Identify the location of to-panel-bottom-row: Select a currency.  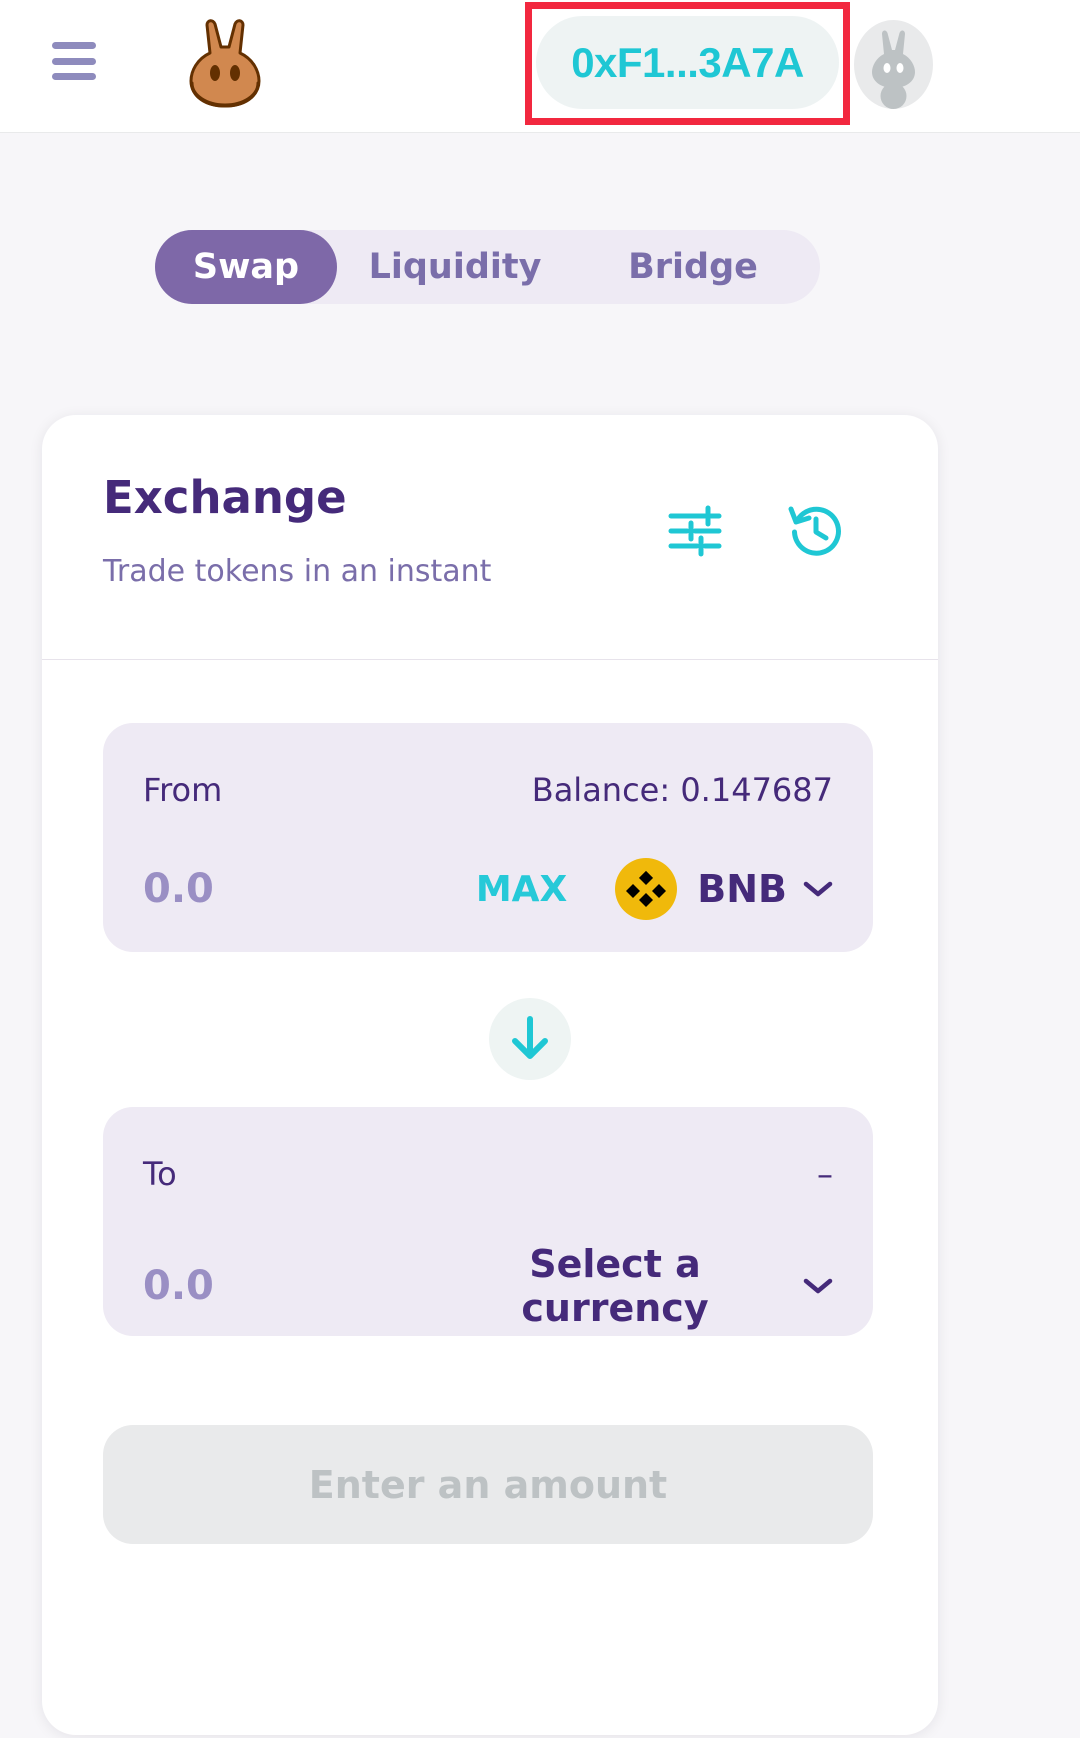
(488, 1286).